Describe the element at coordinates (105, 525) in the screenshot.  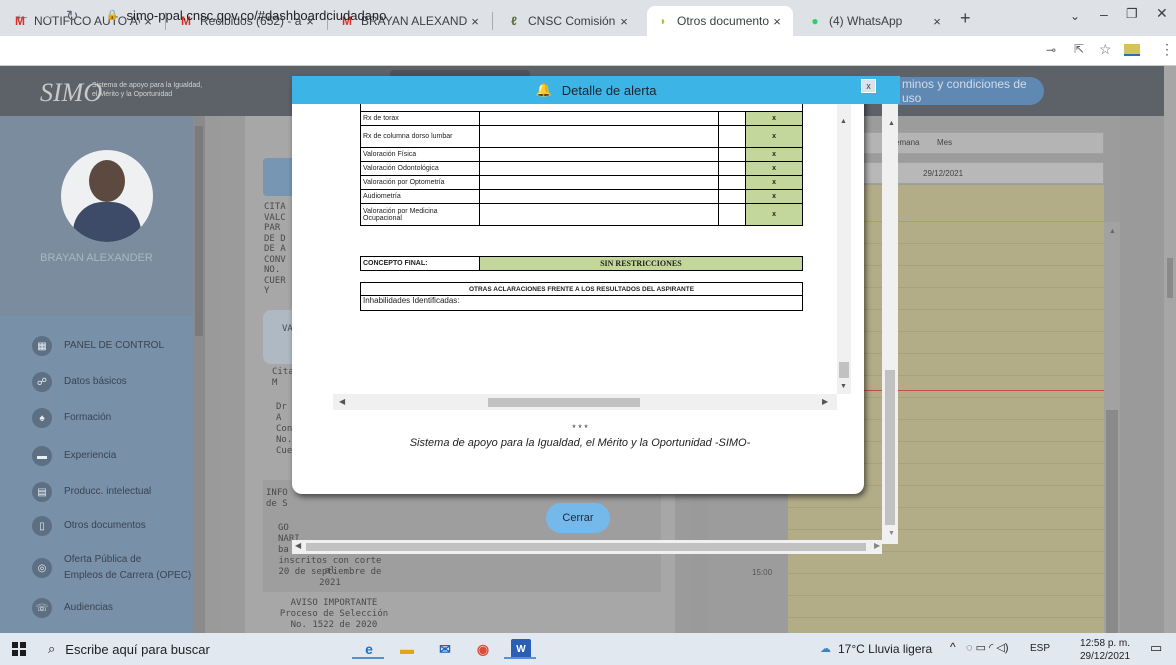
I see `sidebar-item-label: Otros documentos` at that location.